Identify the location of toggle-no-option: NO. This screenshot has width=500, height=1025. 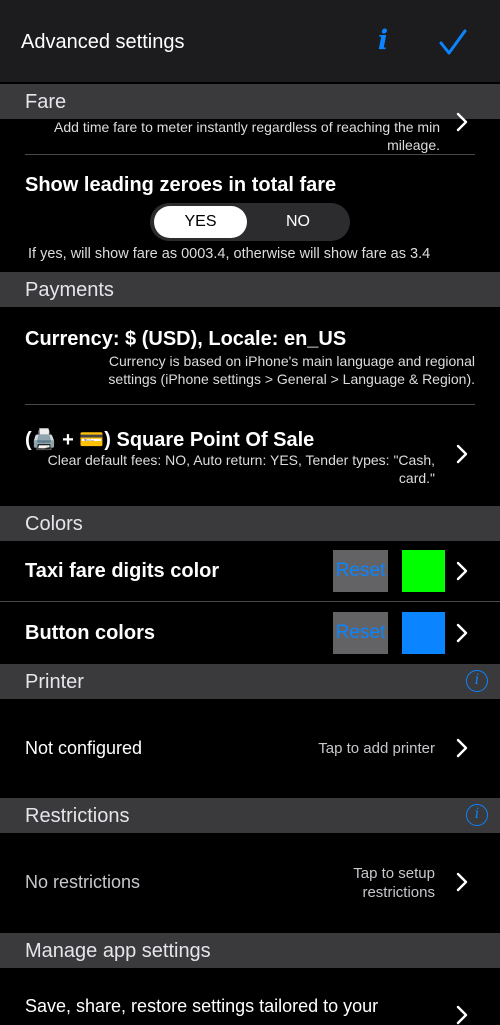
(298, 222).